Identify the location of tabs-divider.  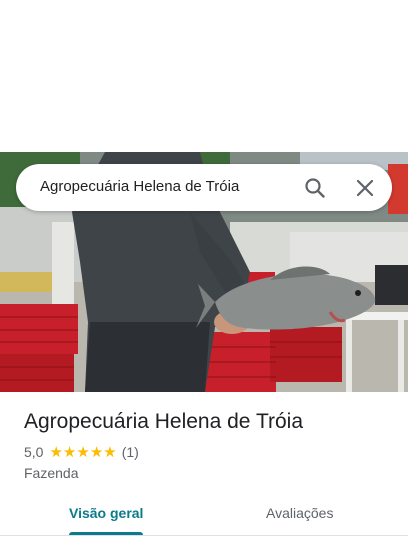
(204, 535).